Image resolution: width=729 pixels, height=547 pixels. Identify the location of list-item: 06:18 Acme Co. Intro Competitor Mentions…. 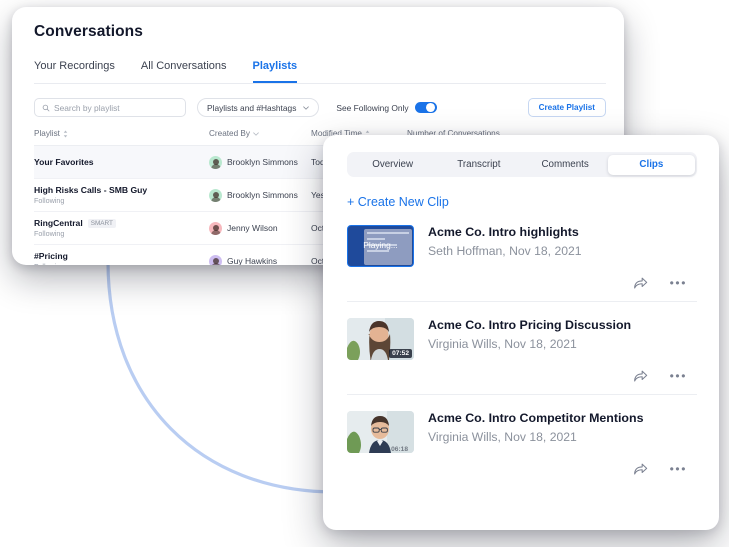
(522, 441).